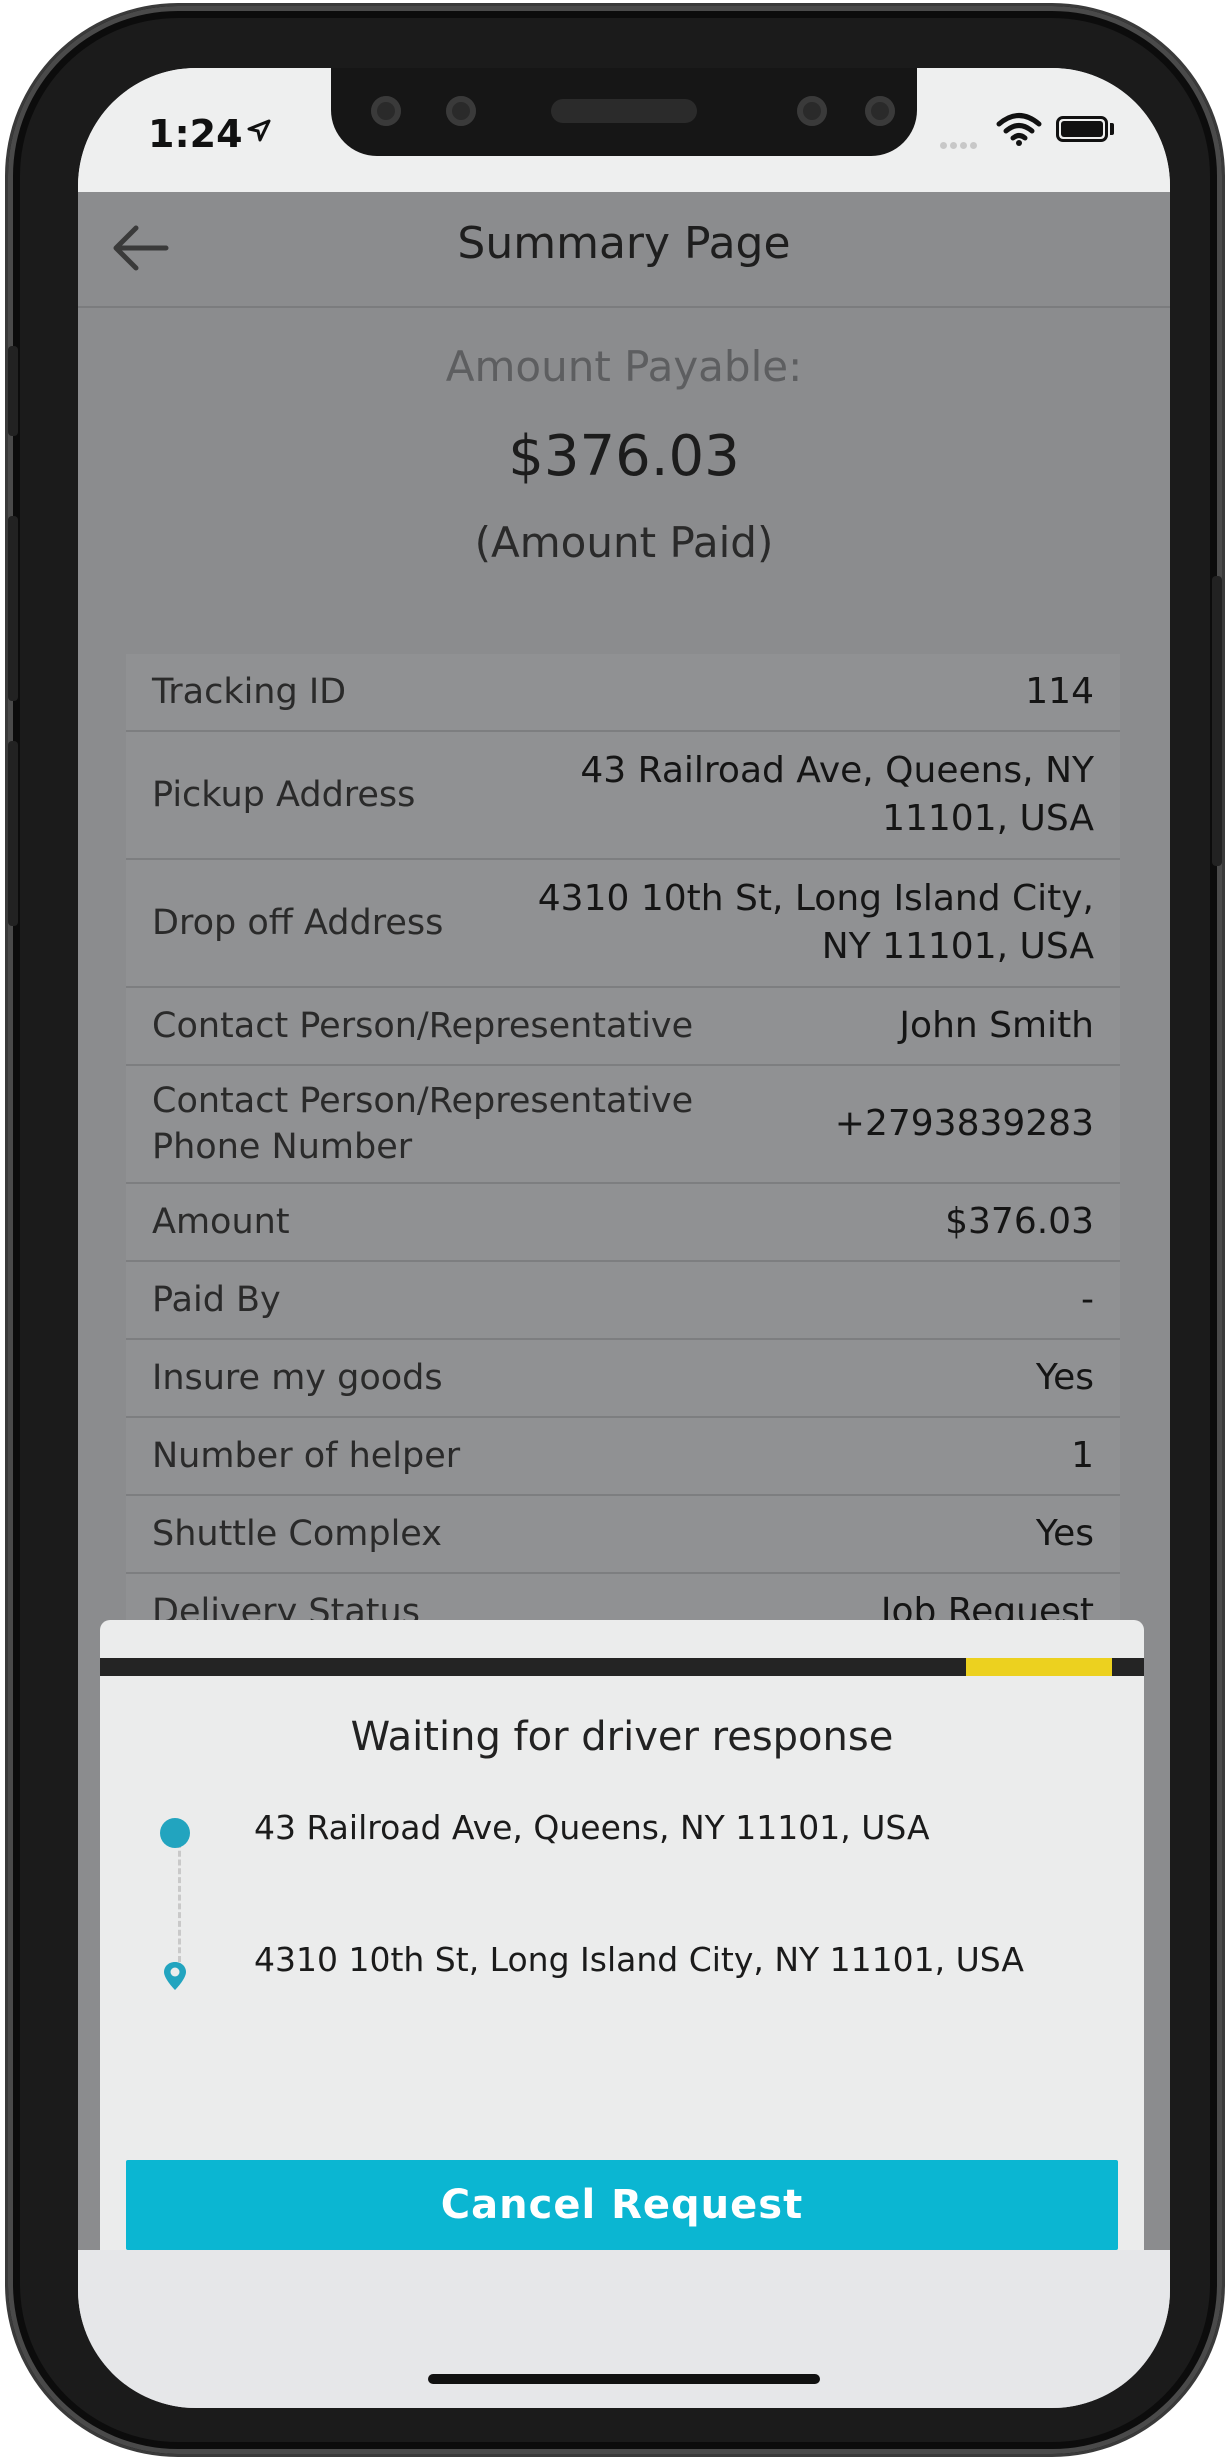 The width and height of the screenshot is (1232, 2464). I want to click on location-arrow-icon, so click(259, 130).